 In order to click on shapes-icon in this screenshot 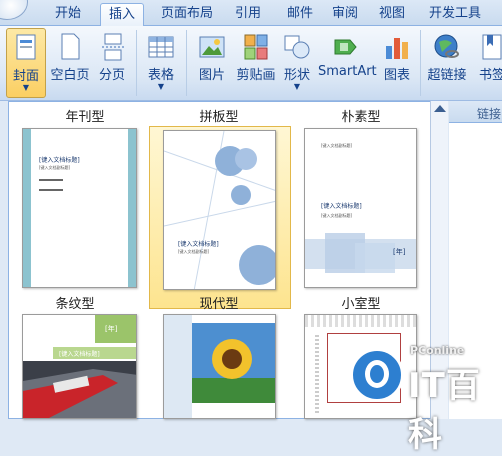, I will do `click(297, 47)`.